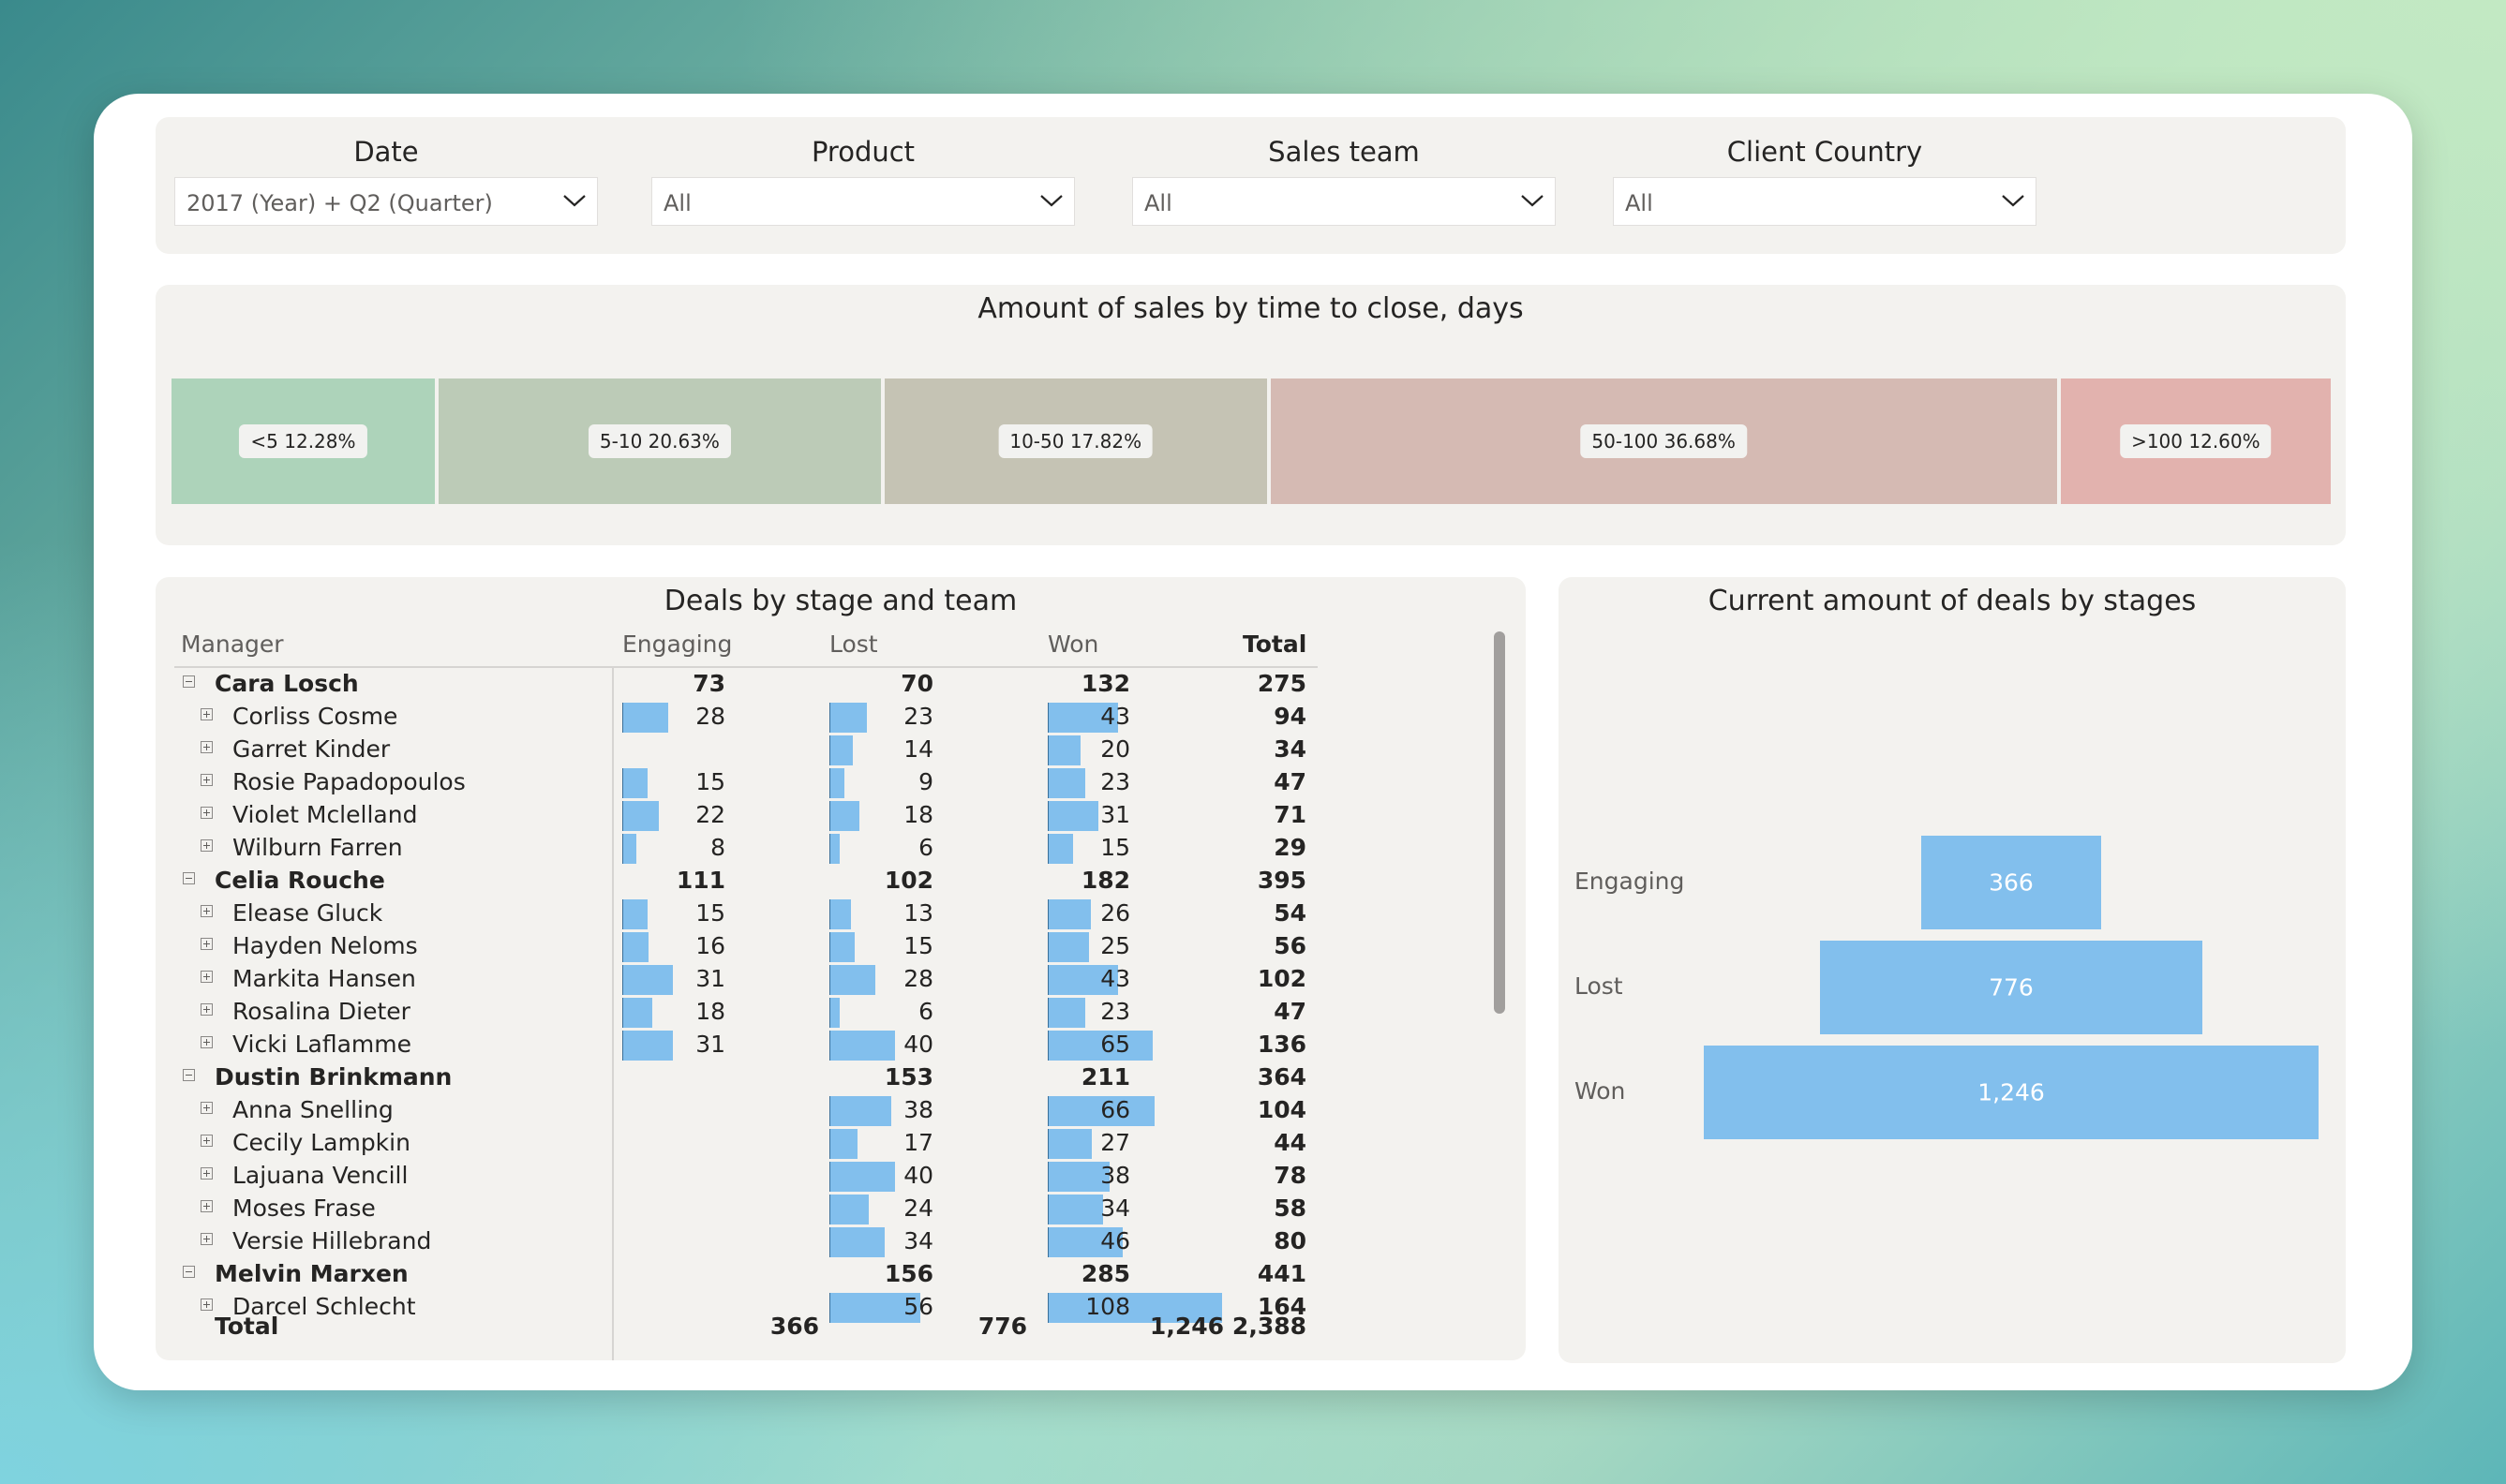  I want to click on manager-name: Dustin Brinkmann, so click(334, 1077).